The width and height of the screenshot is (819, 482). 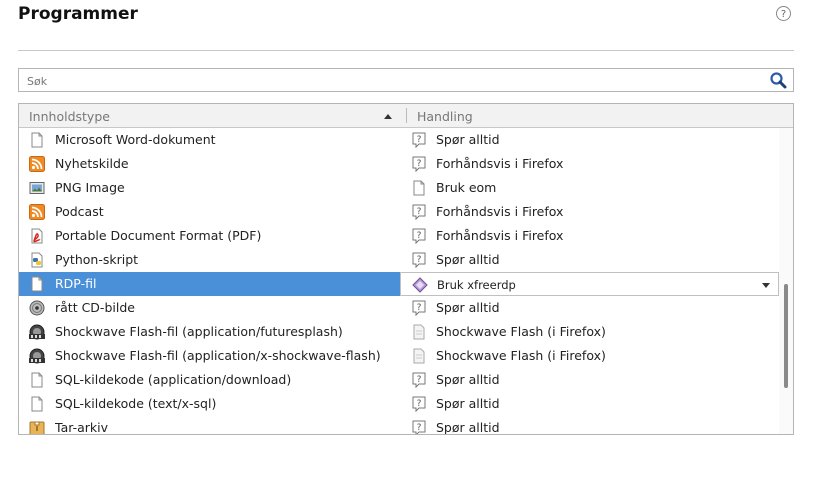 What do you see at coordinates (783, 13) in the screenshot?
I see `help-icon: ?` at bounding box center [783, 13].